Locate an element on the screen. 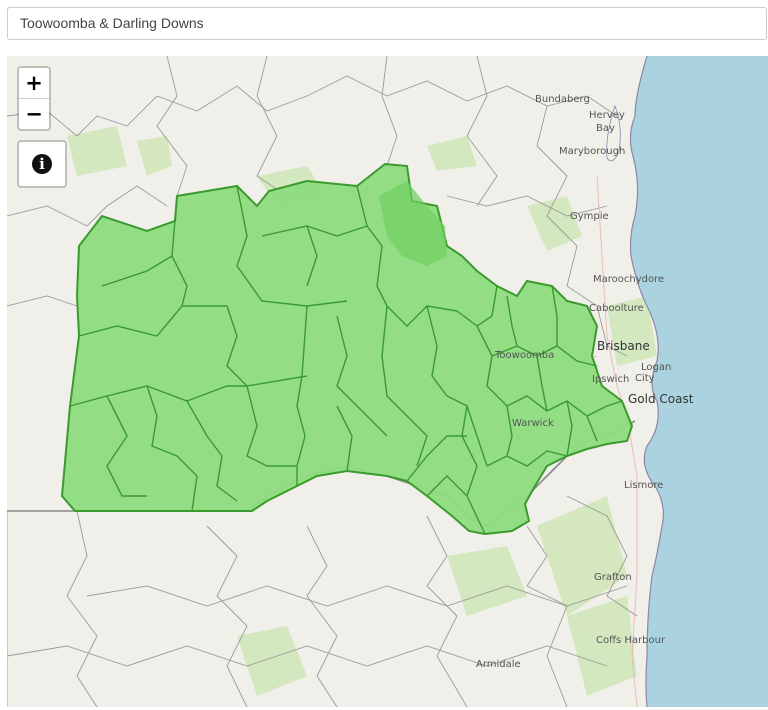 This screenshot has height=710, width=768. place-label: Gold Coast is located at coordinates (661, 399).